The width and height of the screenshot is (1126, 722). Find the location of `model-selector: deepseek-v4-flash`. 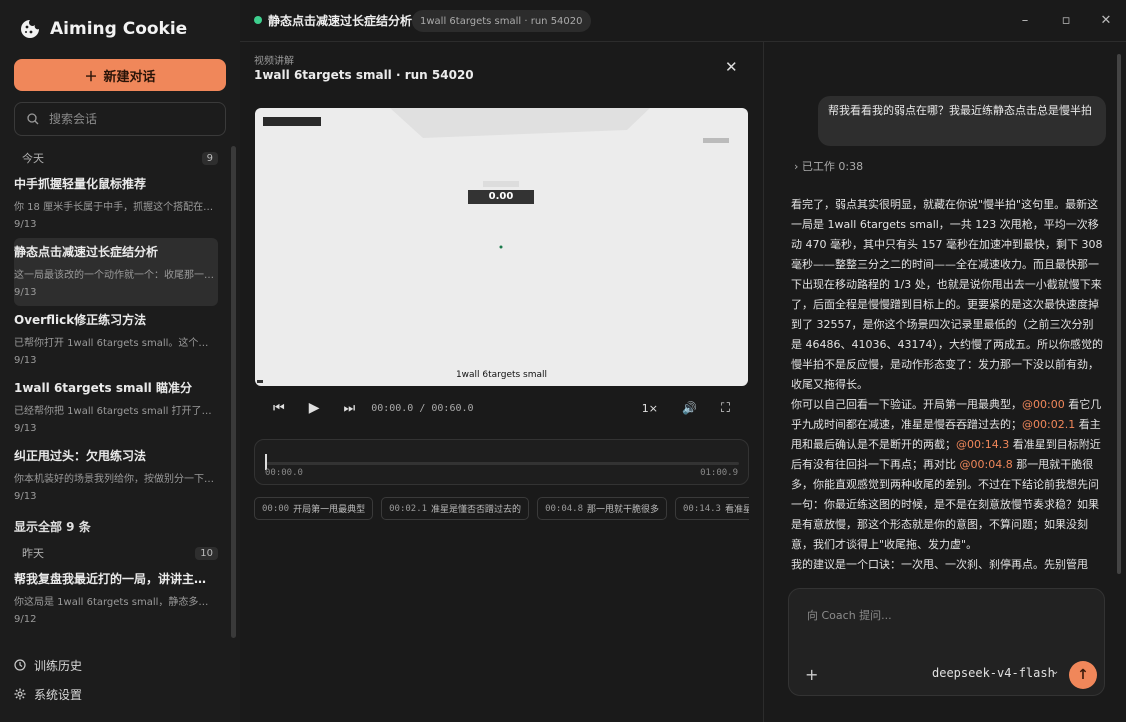

model-selector: deepseek-v4-flash is located at coordinates (993, 673).